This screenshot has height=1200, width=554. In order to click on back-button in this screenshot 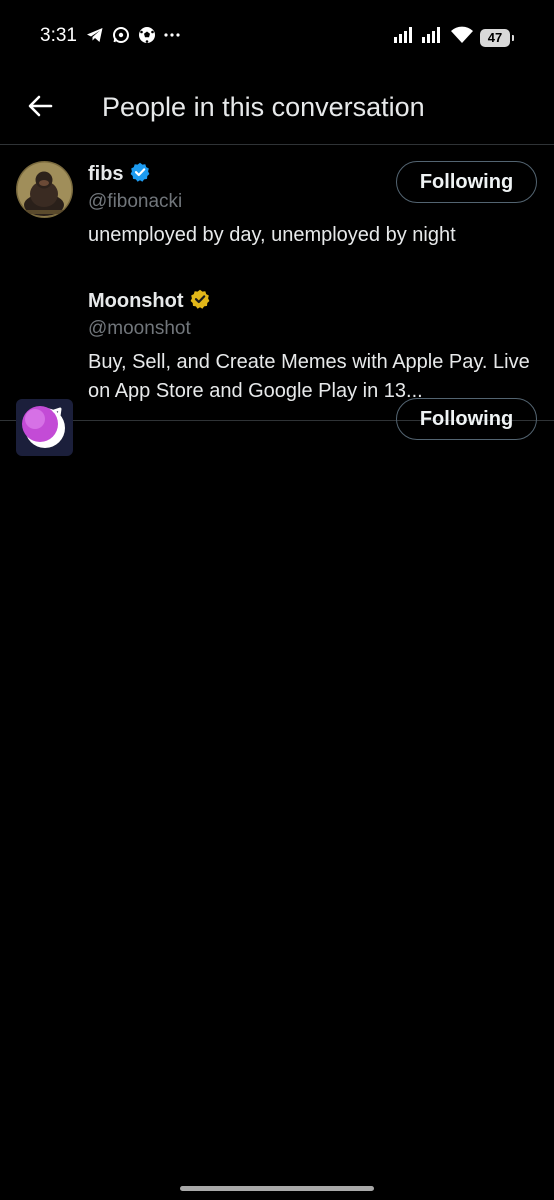, I will do `click(40, 108)`.